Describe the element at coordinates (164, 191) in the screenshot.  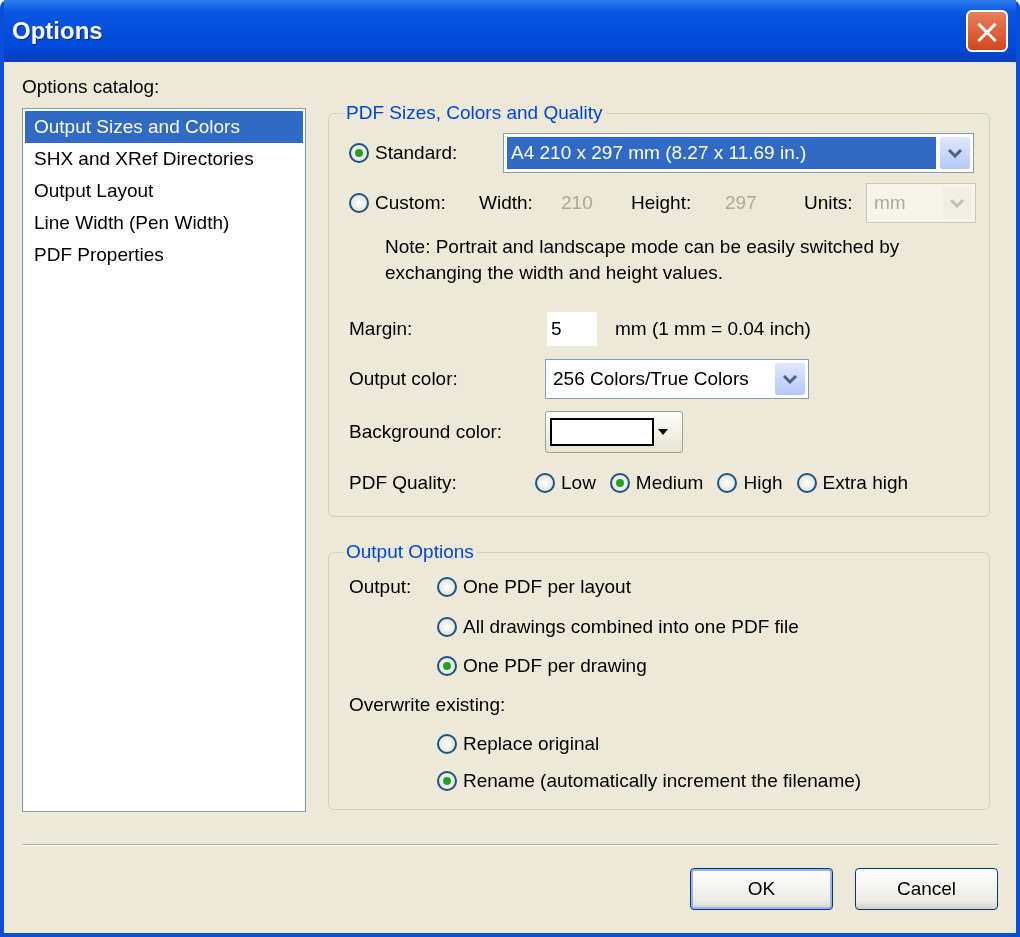
I see `catalog-item: Output Layout` at that location.